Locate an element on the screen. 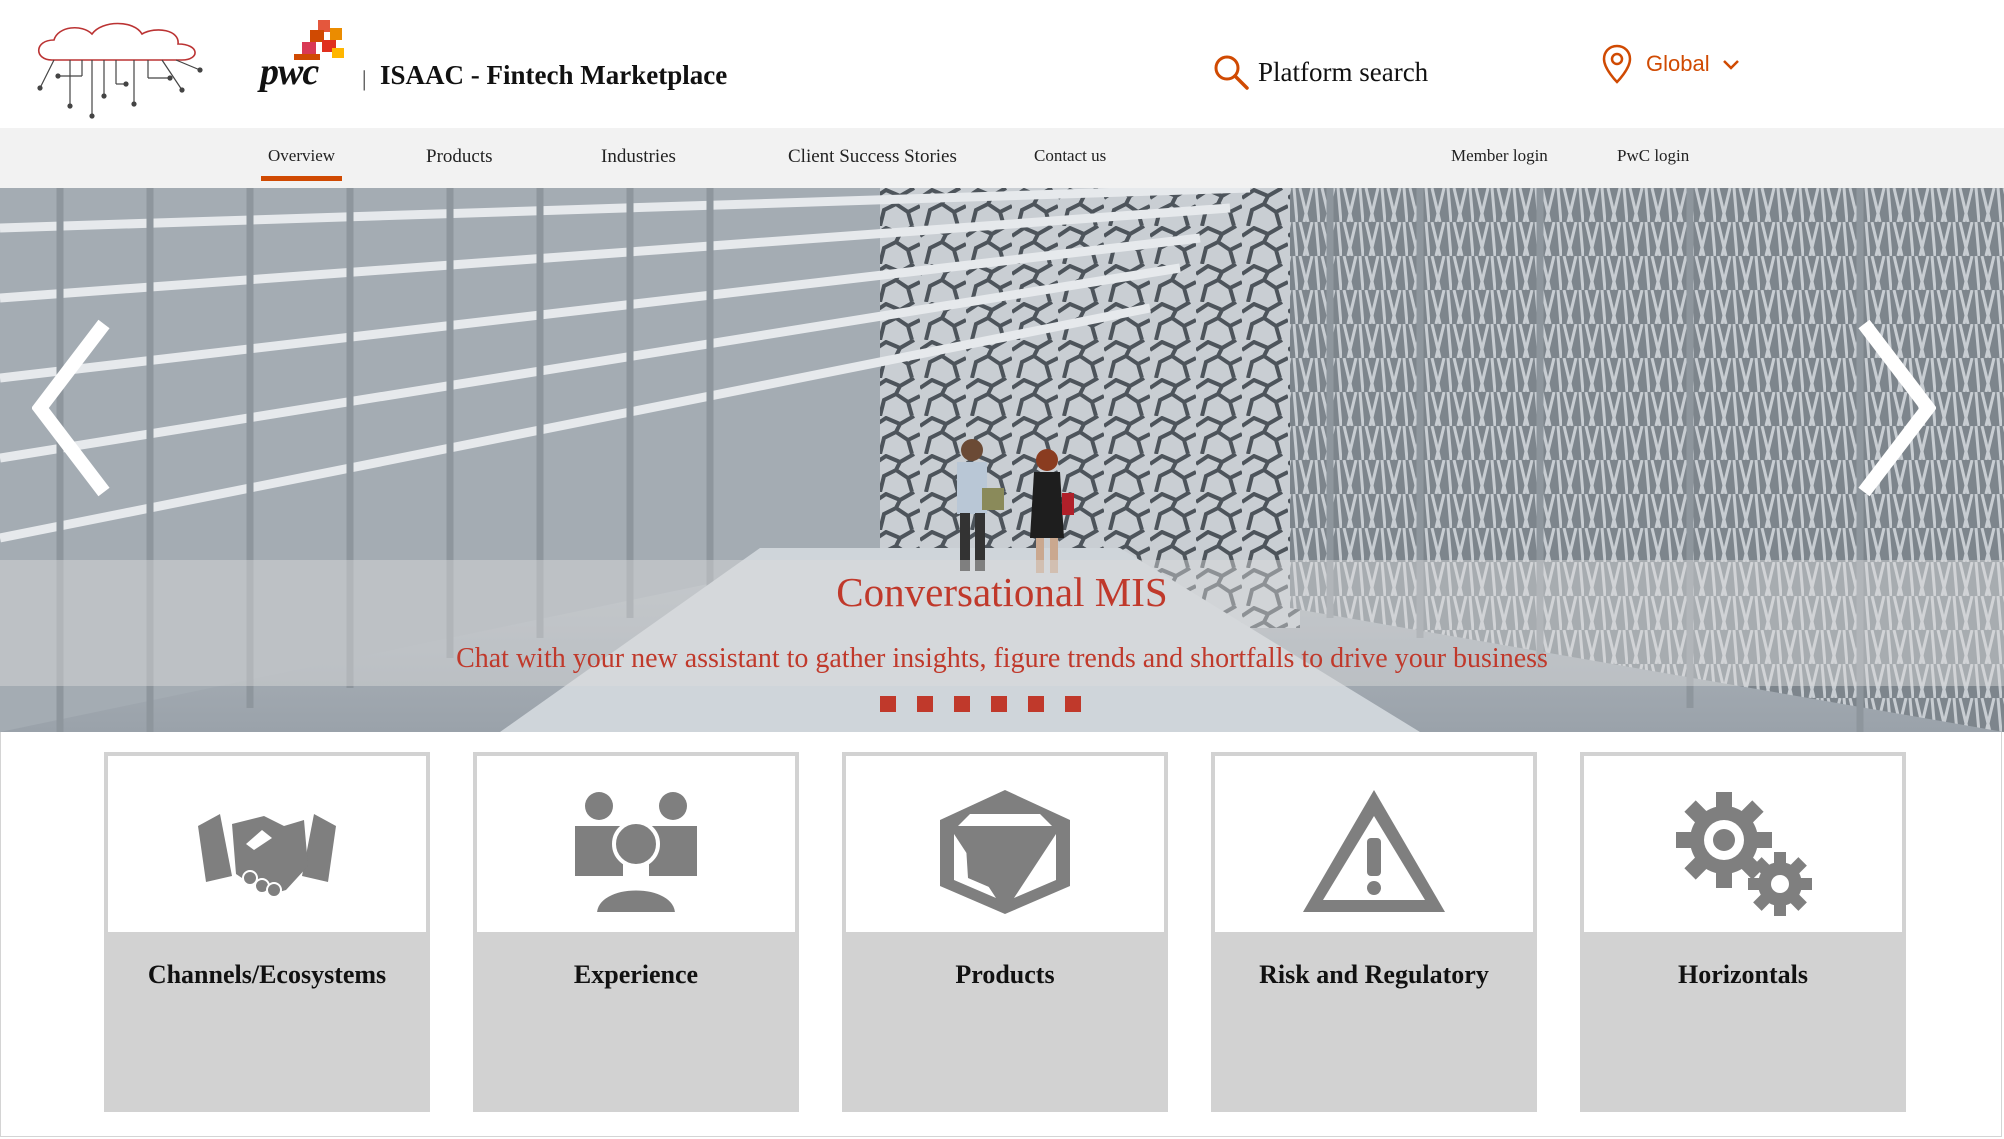  card-label: Products is located at coordinates (1005, 974).